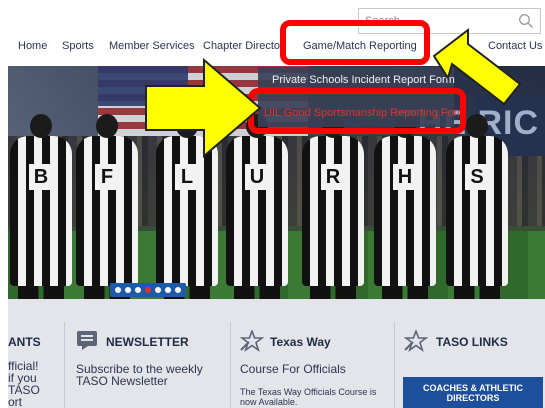 The image size is (545, 408). I want to click on column-title-taso-links: TASO LINKS, so click(472, 342).